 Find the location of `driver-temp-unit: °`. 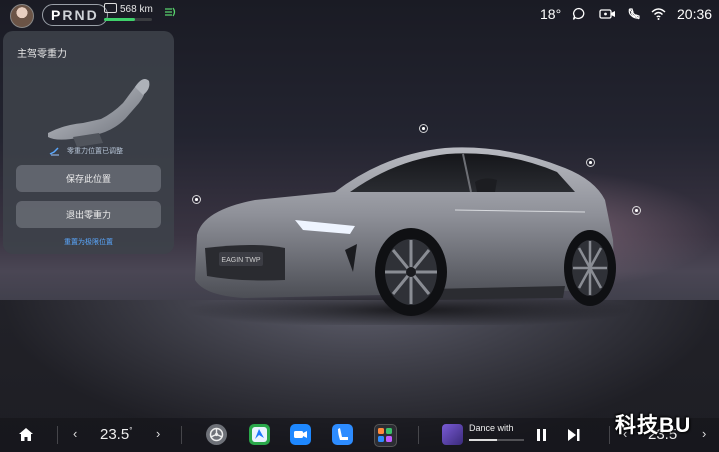

driver-temp-unit: ° is located at coordinates (131, 430).